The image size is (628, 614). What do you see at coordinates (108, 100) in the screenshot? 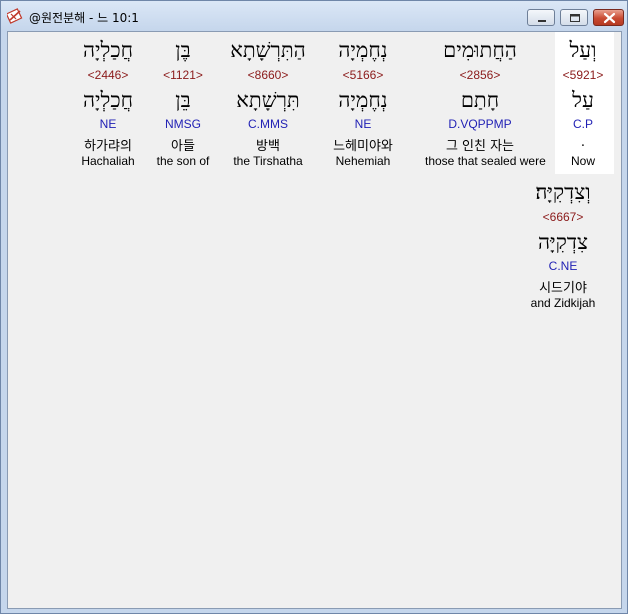
I see `hebrew-lemma: חֲכַלְיָה` at bounding box center [108, 100].